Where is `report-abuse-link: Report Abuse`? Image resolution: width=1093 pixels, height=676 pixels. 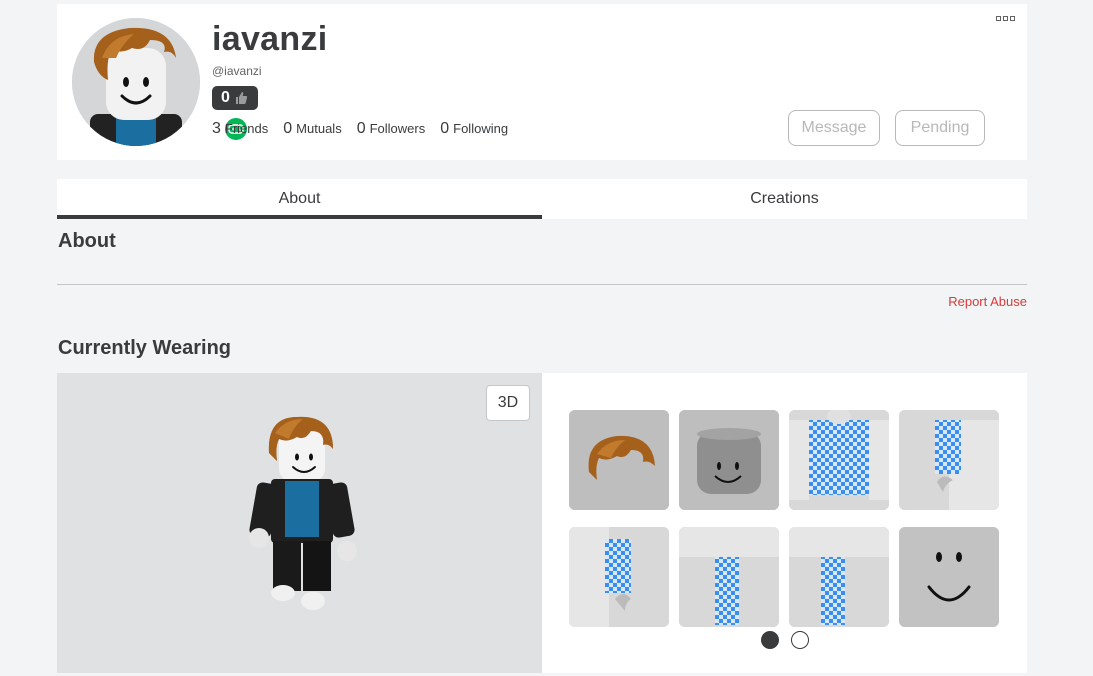
report-abuse-link: Report Abuse is located at coordinates (987, 301).